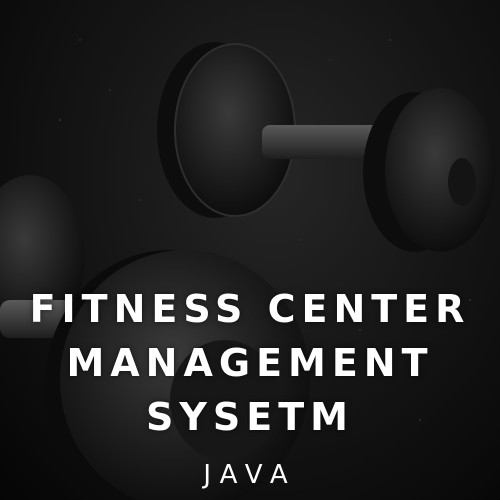 The height and width of the screenshot is (500, 500). I want to click on title-line-3: SYSETM, so click(250, 417).